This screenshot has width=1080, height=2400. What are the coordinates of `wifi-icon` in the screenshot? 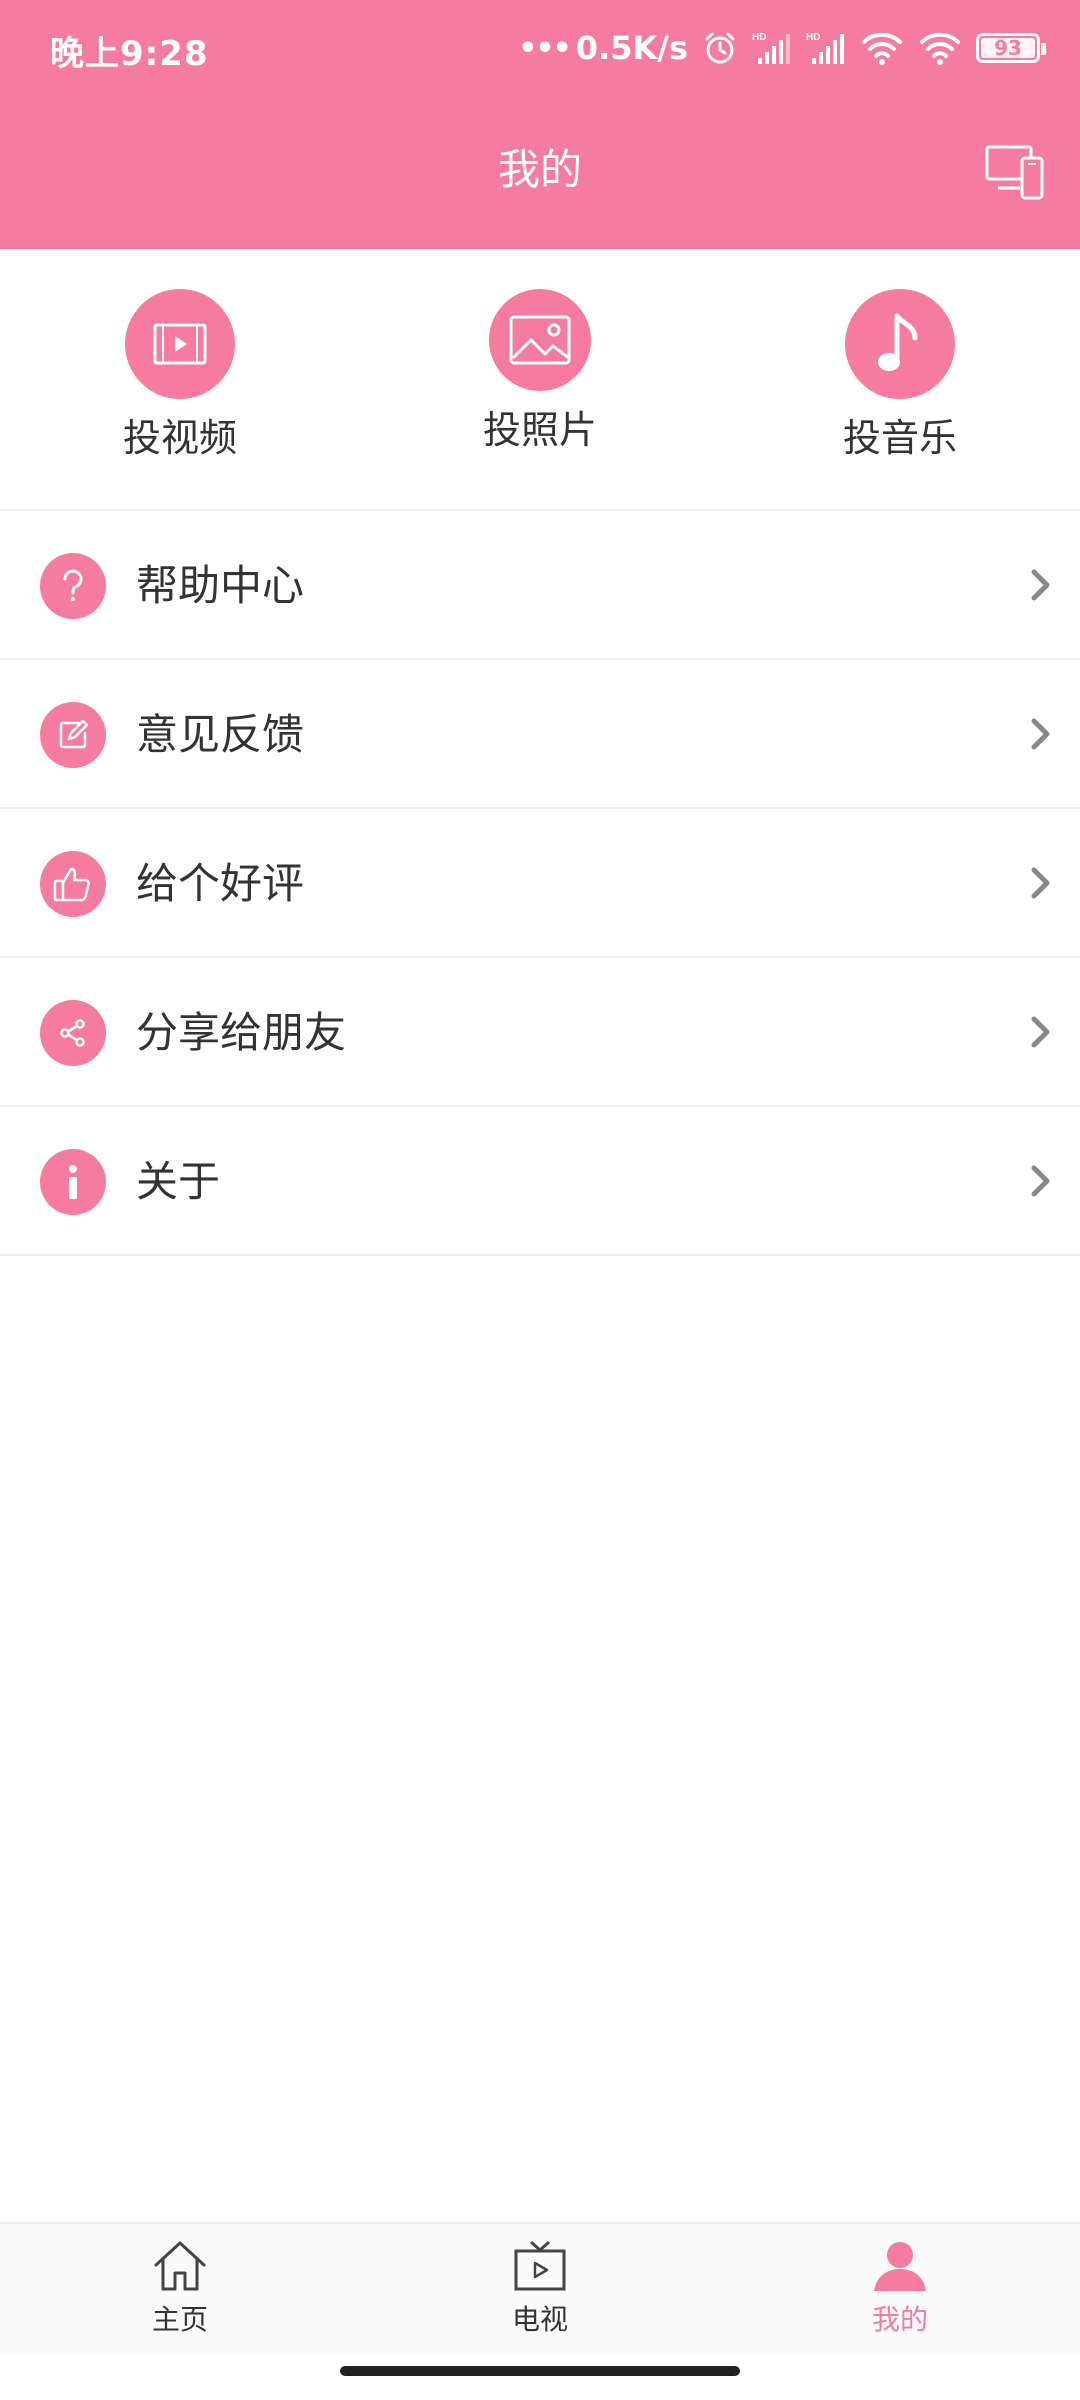 It's located at (882, 48).